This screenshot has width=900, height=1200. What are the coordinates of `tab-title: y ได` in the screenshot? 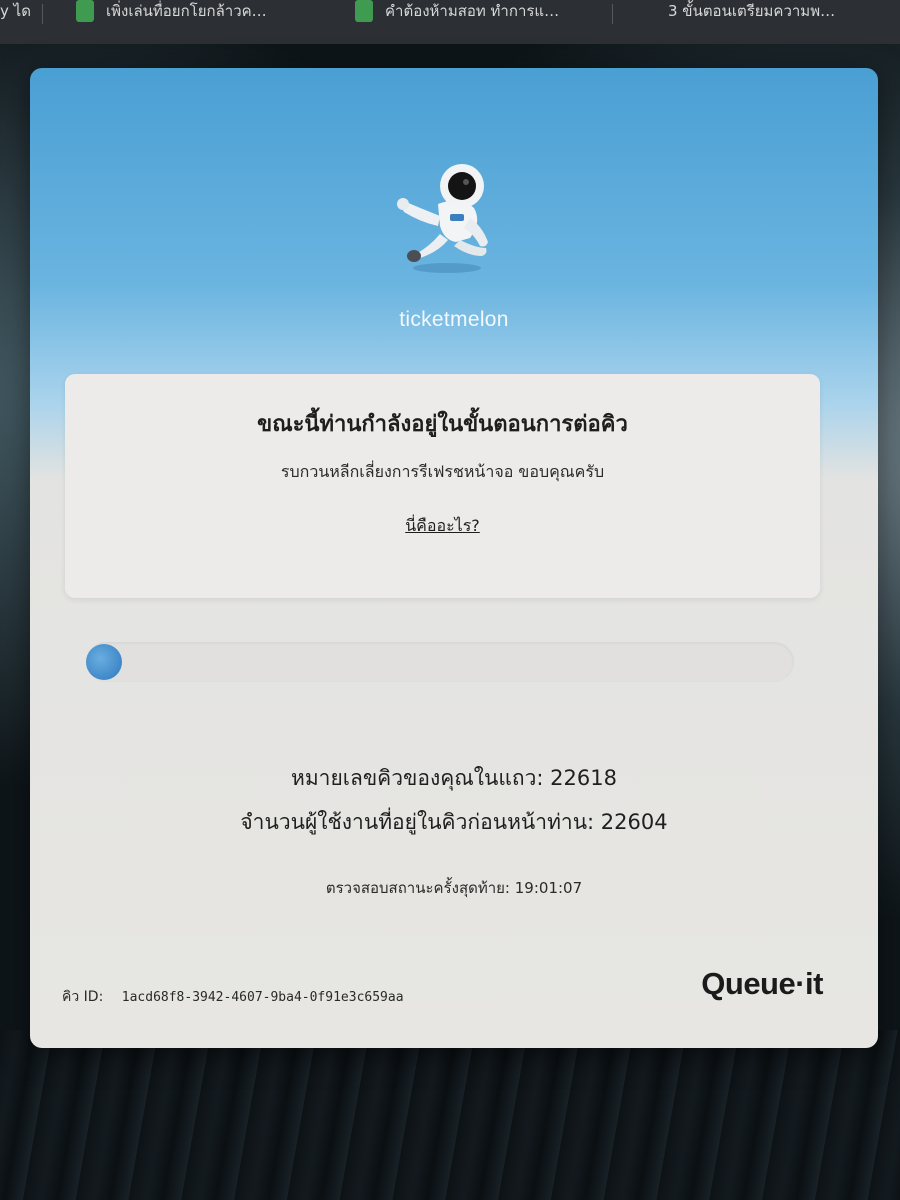 It's located at (15, 11).